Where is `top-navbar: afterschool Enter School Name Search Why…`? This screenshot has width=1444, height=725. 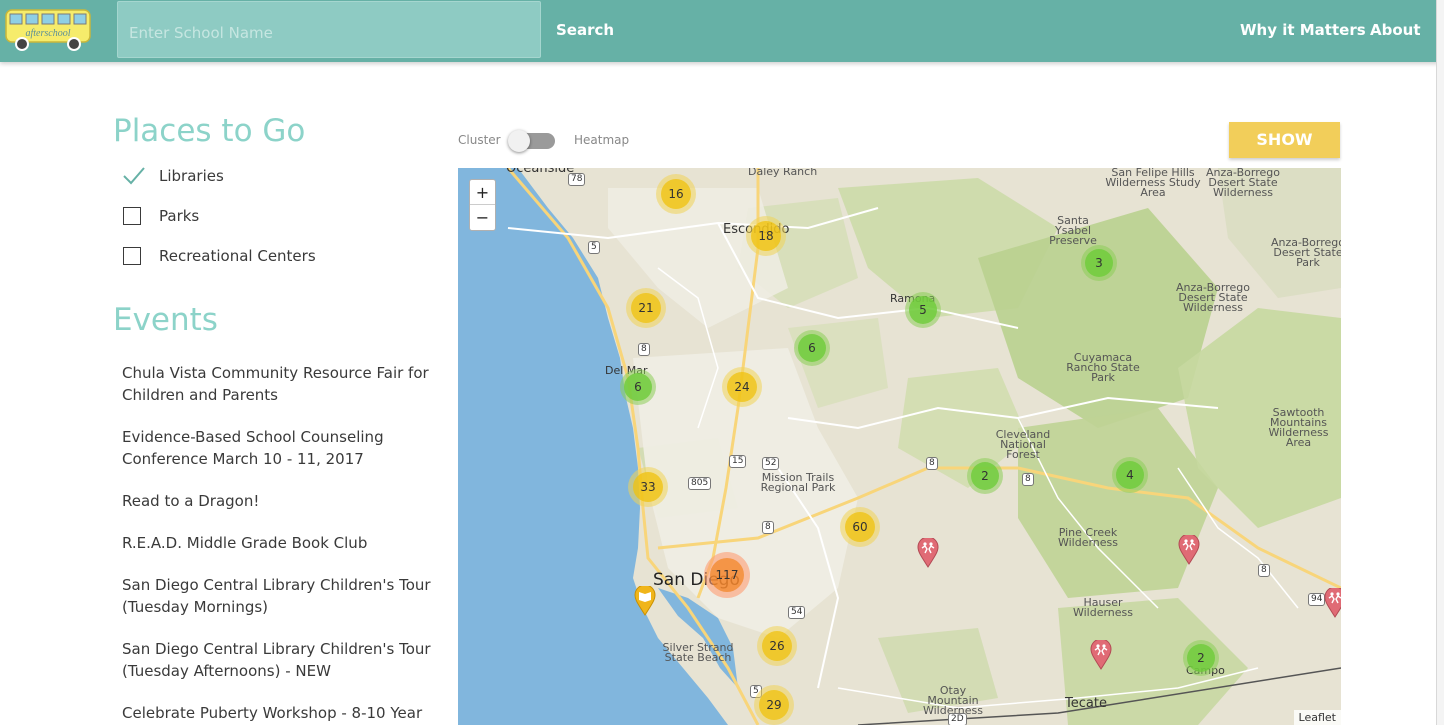
top-navbar: afterschool Enter School Name Search Why… is located at coordinates (722, 31).